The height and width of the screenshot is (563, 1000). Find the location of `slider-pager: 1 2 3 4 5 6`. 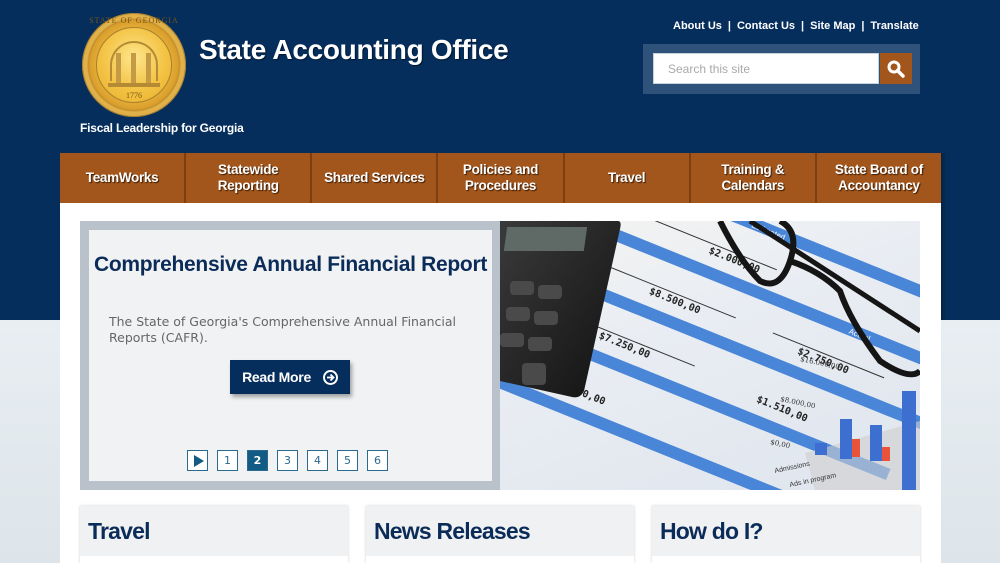

slider-pager: 1 2 3 4 5 6 is located at coordinates (287, 460).